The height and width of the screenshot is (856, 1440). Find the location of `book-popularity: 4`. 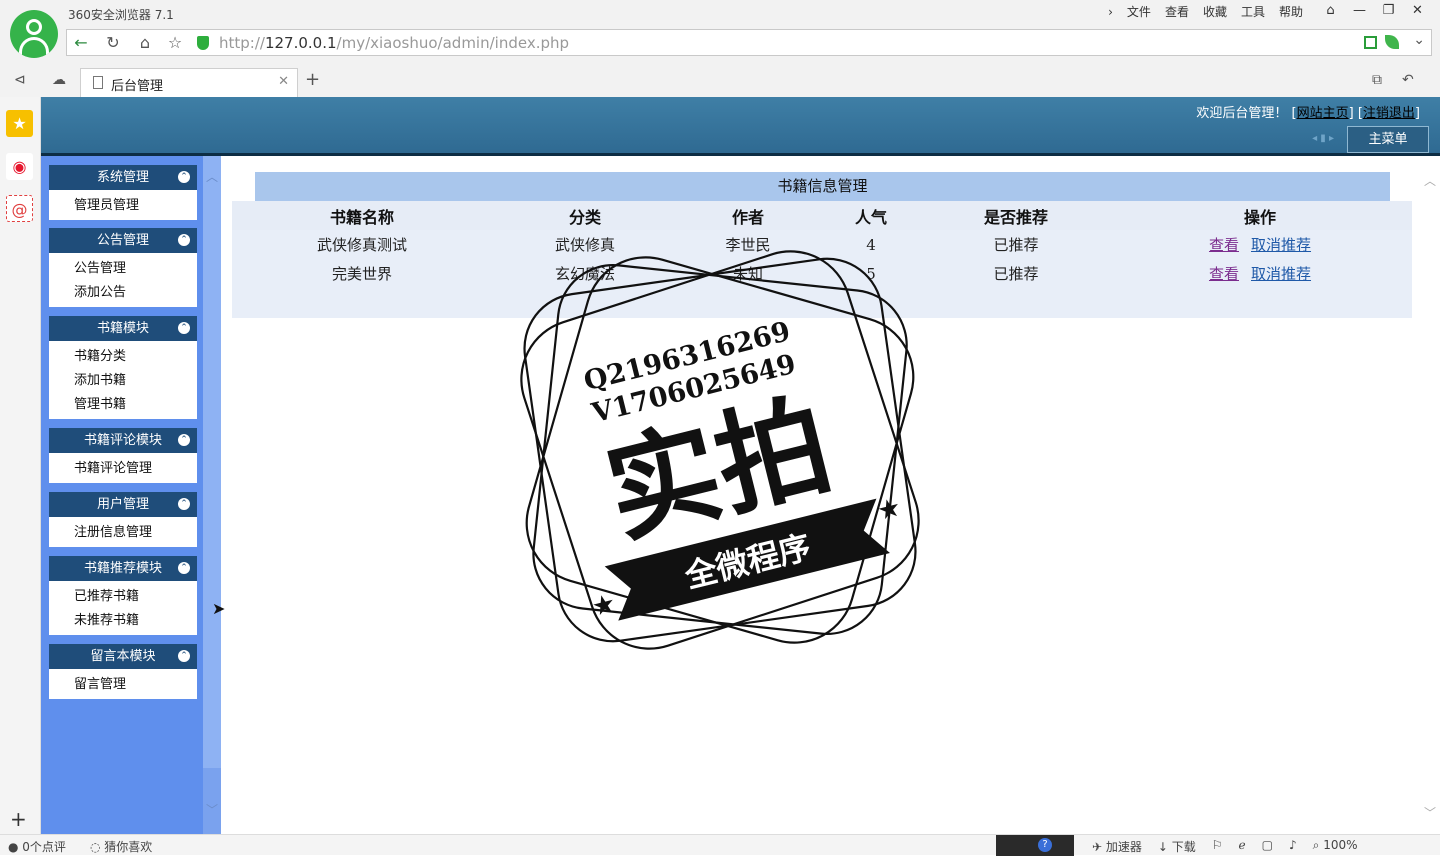

book-popularity: 4 is located at coordinates (871, 244).